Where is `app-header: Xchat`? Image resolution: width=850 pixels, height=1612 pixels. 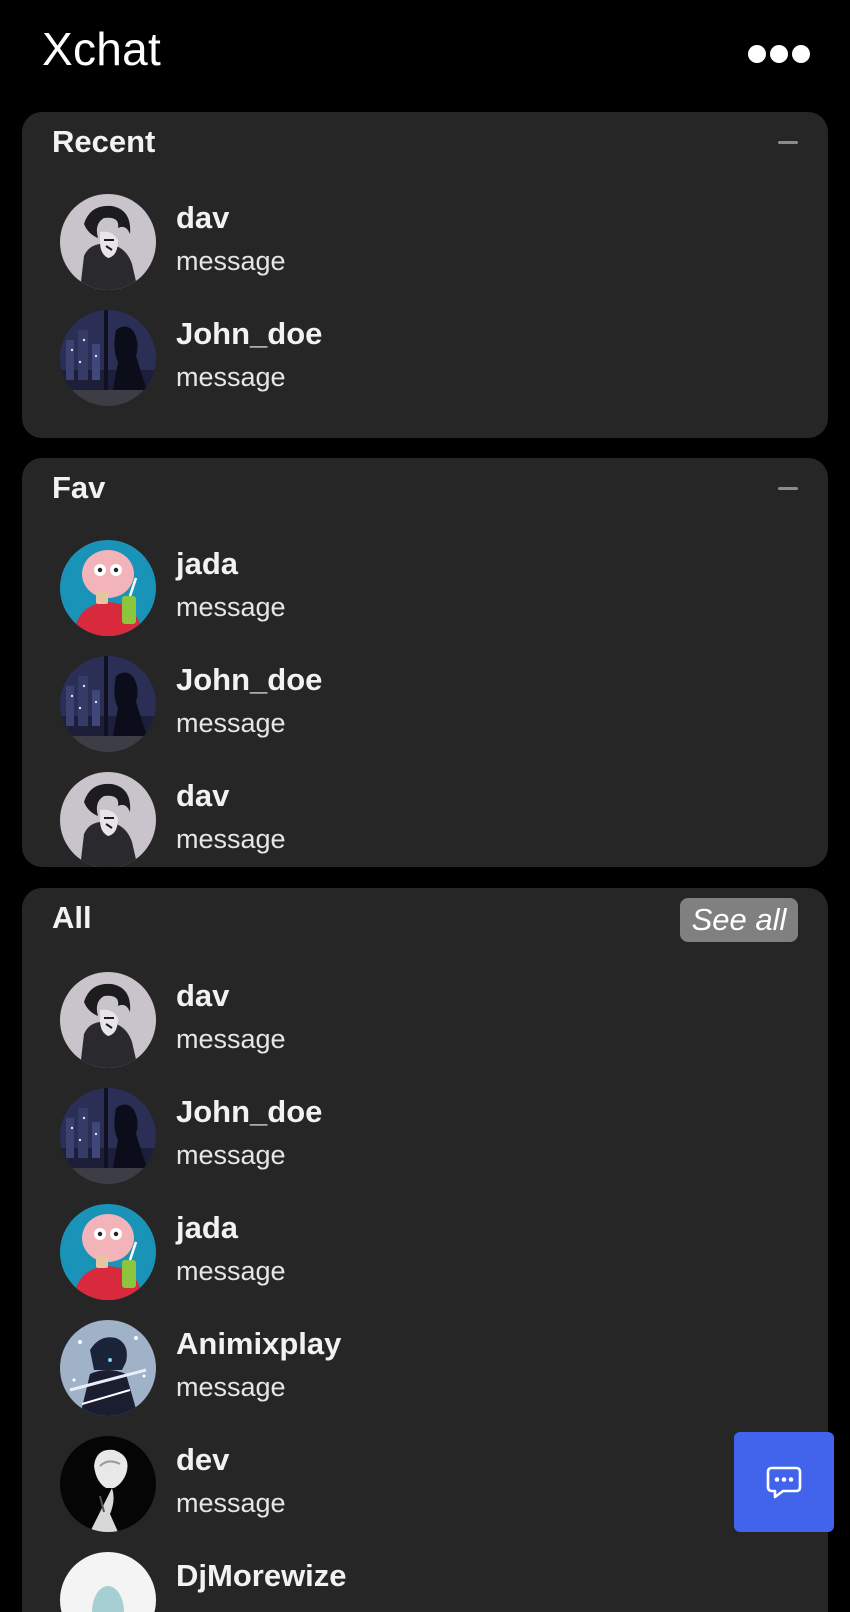 app-header: Xchat is located at coordinates (425, 50).